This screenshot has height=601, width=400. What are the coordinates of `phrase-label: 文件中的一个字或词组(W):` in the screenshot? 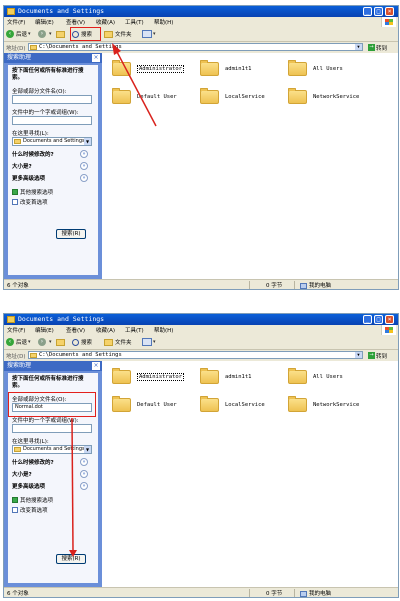 It's located at (45, 421).